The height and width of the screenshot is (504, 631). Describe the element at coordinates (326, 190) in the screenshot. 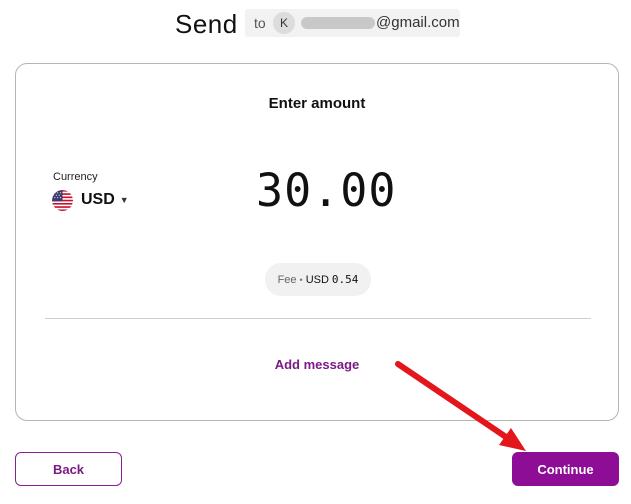

I see `amount-input: 30.00` at that location.